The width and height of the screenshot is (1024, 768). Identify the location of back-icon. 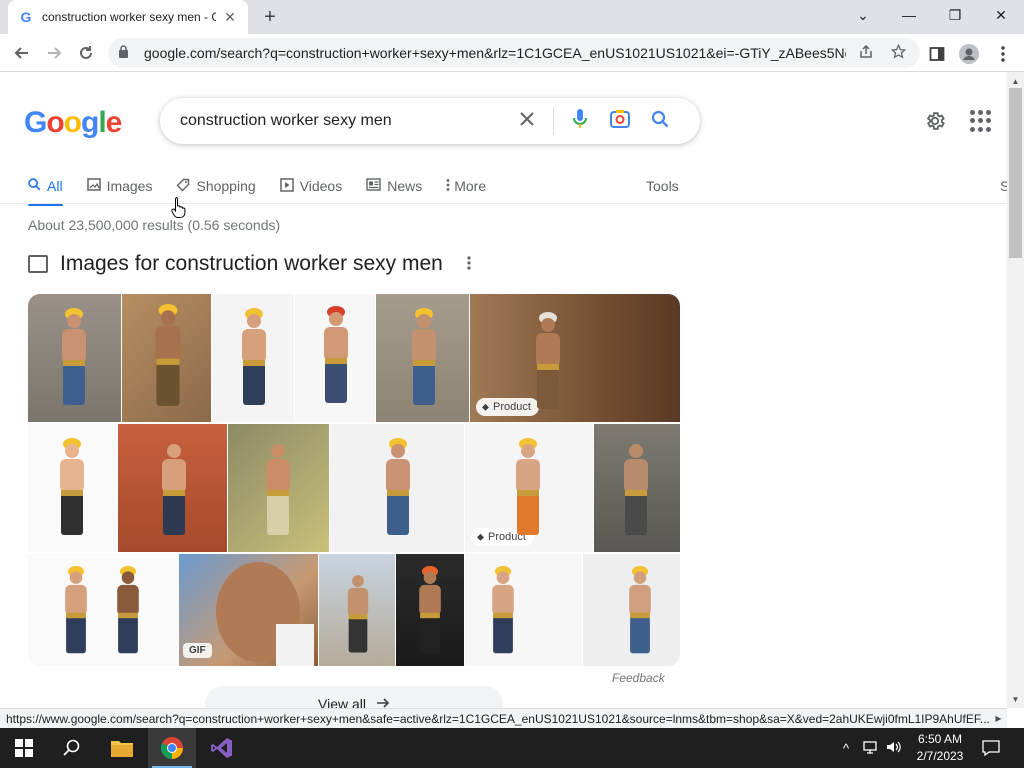
(22, 53).